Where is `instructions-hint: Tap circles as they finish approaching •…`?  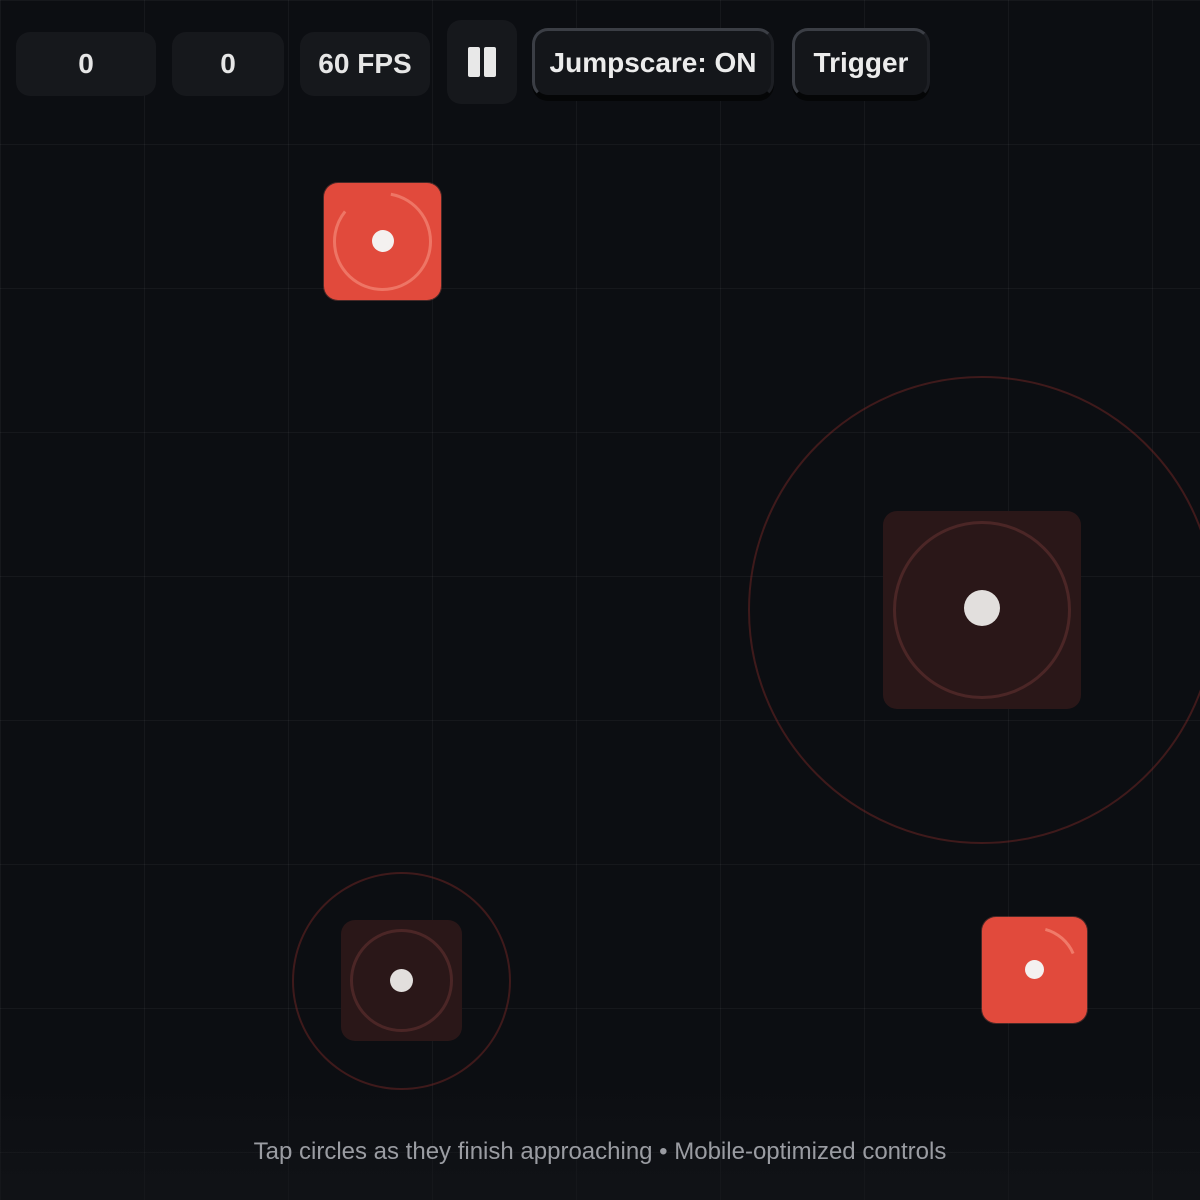
instructions-hint: Tap circles as they finish approaching •… is located at coordinates (600, 1151).